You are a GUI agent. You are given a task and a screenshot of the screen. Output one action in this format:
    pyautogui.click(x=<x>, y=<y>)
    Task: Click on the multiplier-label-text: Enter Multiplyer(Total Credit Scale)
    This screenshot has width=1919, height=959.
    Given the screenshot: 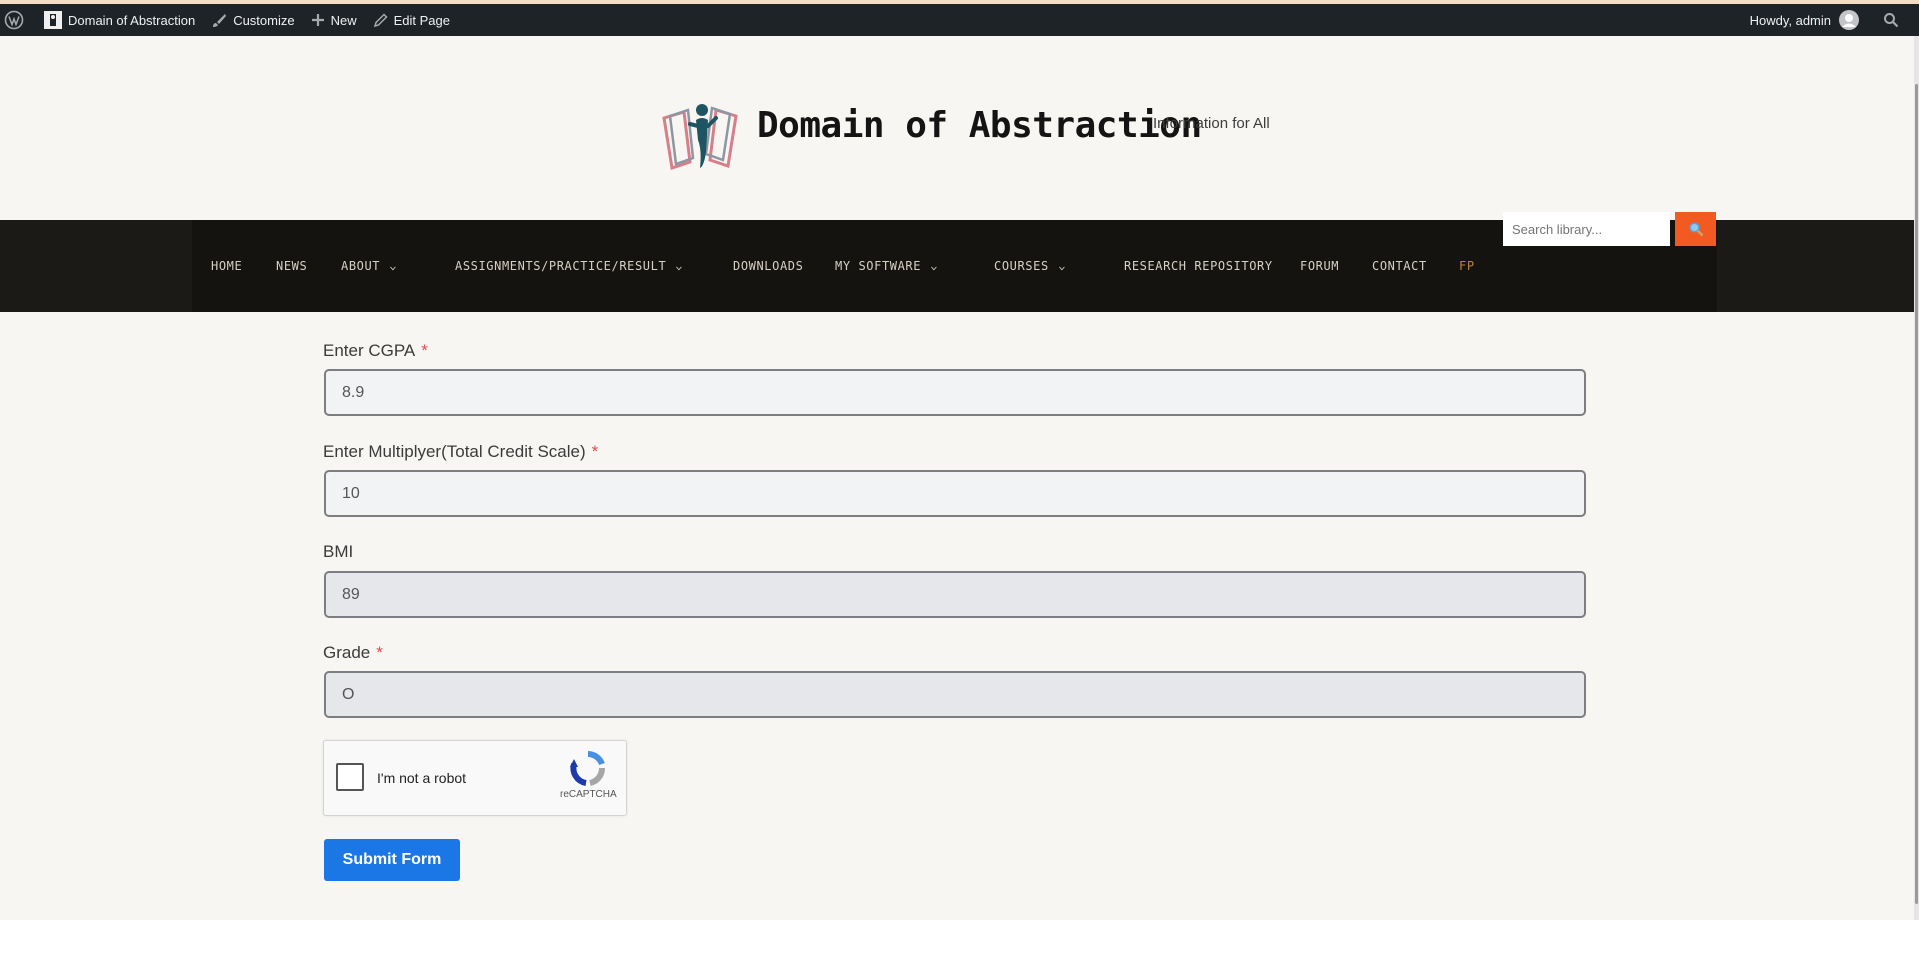 What is the action you would take?
    pyautogui.click(x=454, y=451)
    